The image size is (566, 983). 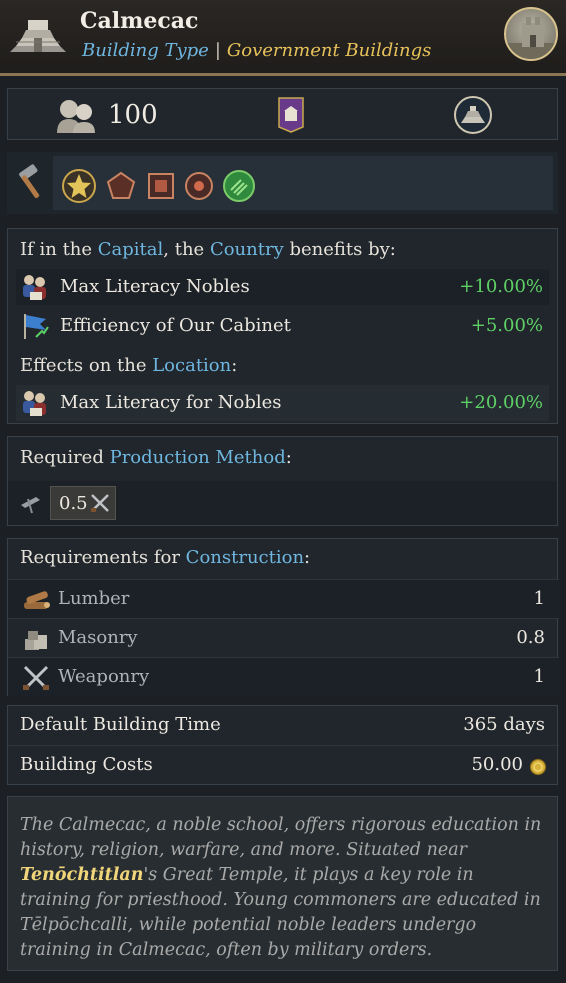 I want to click on requirement-label: Masonry, so click(x=98, y=637).